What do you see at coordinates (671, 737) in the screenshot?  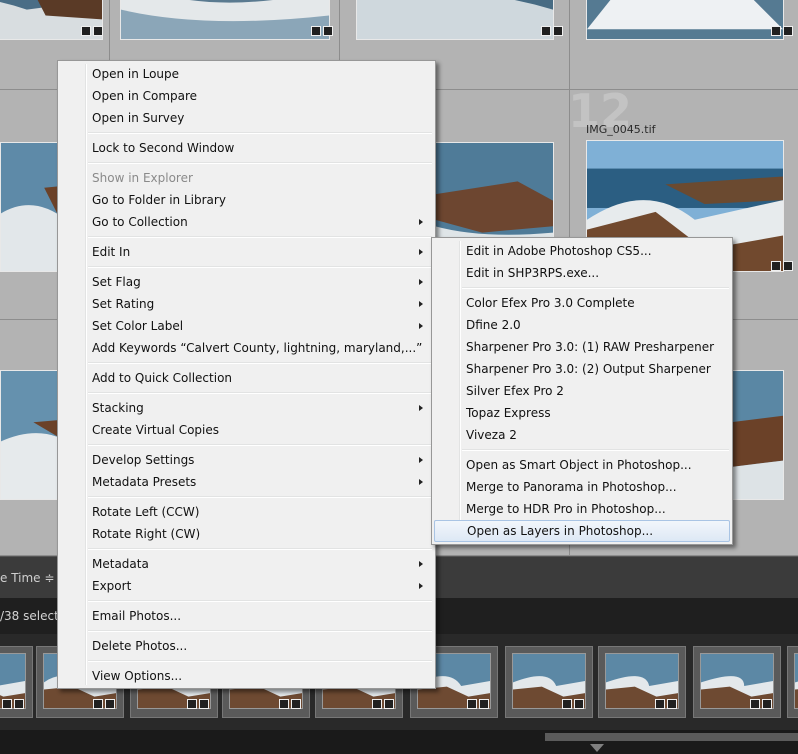 I see `scrollbar-thumb` at bounding box center [671, 737].